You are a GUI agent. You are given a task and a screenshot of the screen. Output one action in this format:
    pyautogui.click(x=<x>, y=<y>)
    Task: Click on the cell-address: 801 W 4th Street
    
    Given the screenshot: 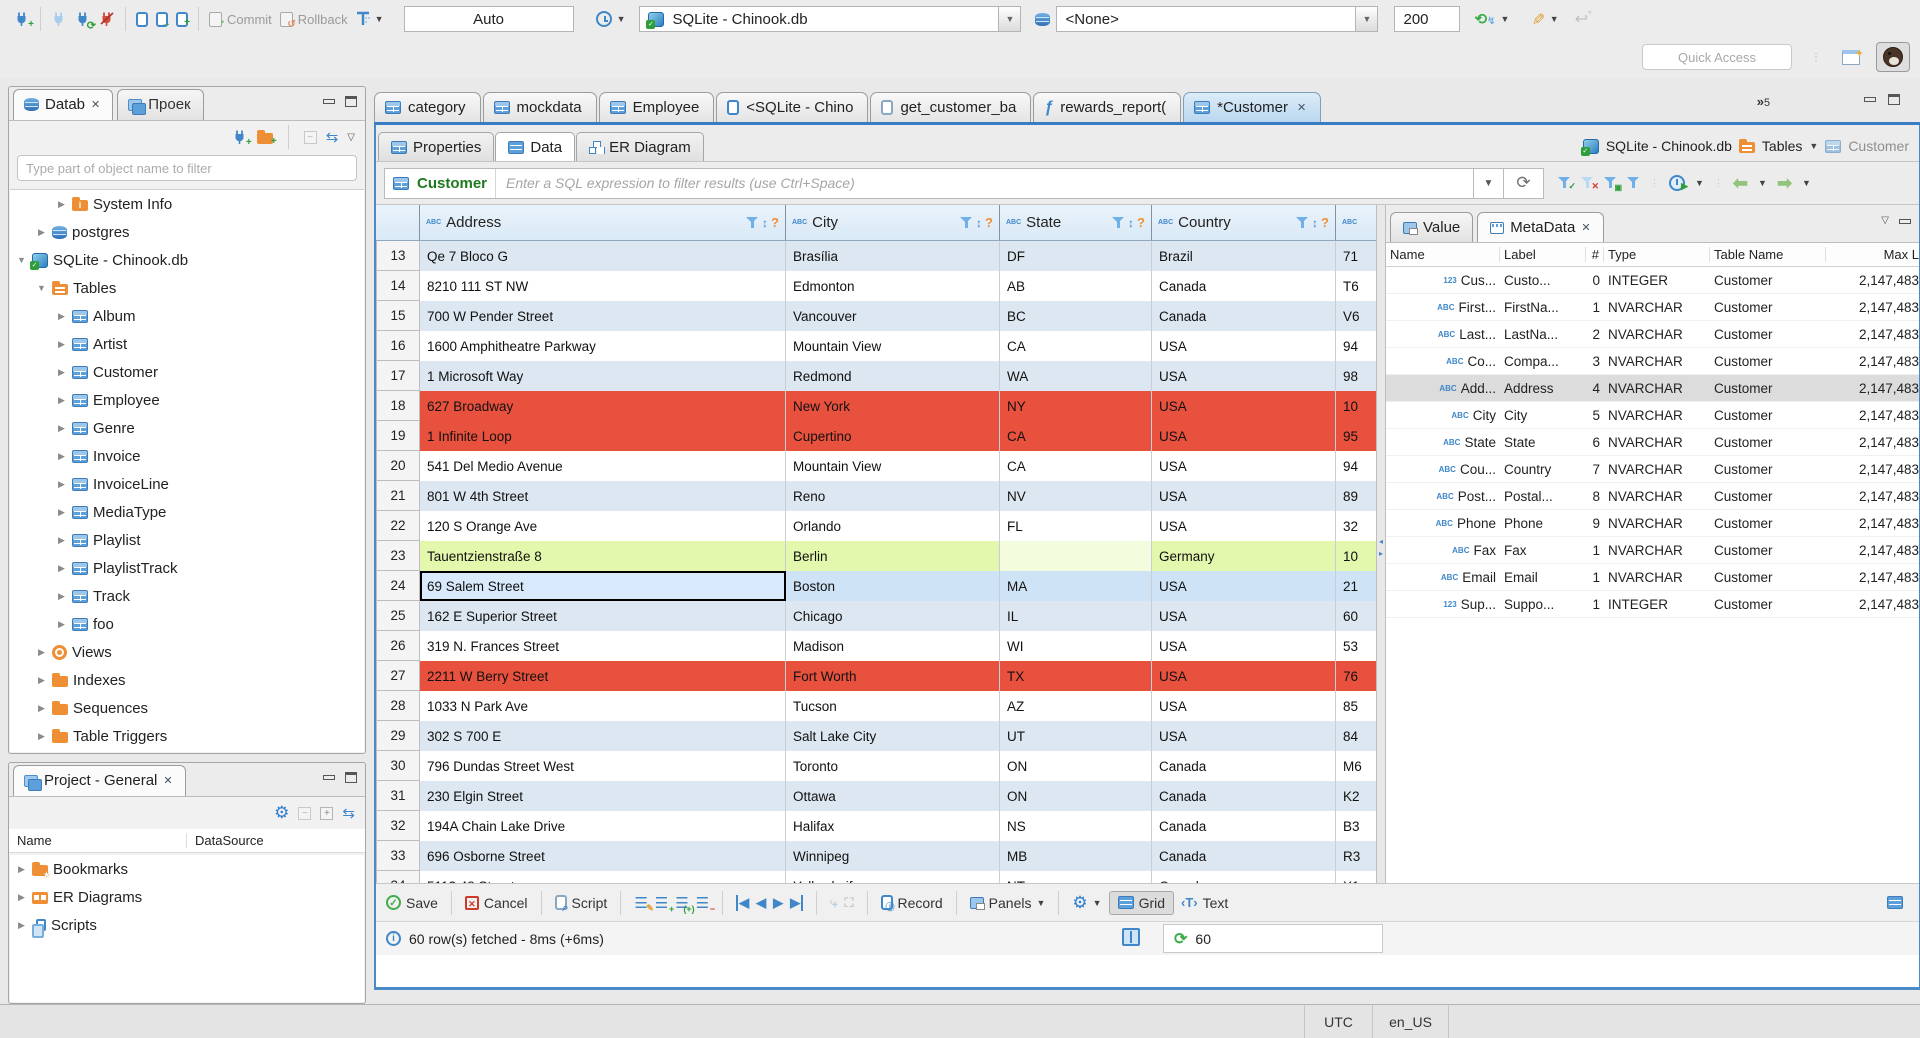 What is the action you would take?
    pyautogui.click(x=603, y=496)
    